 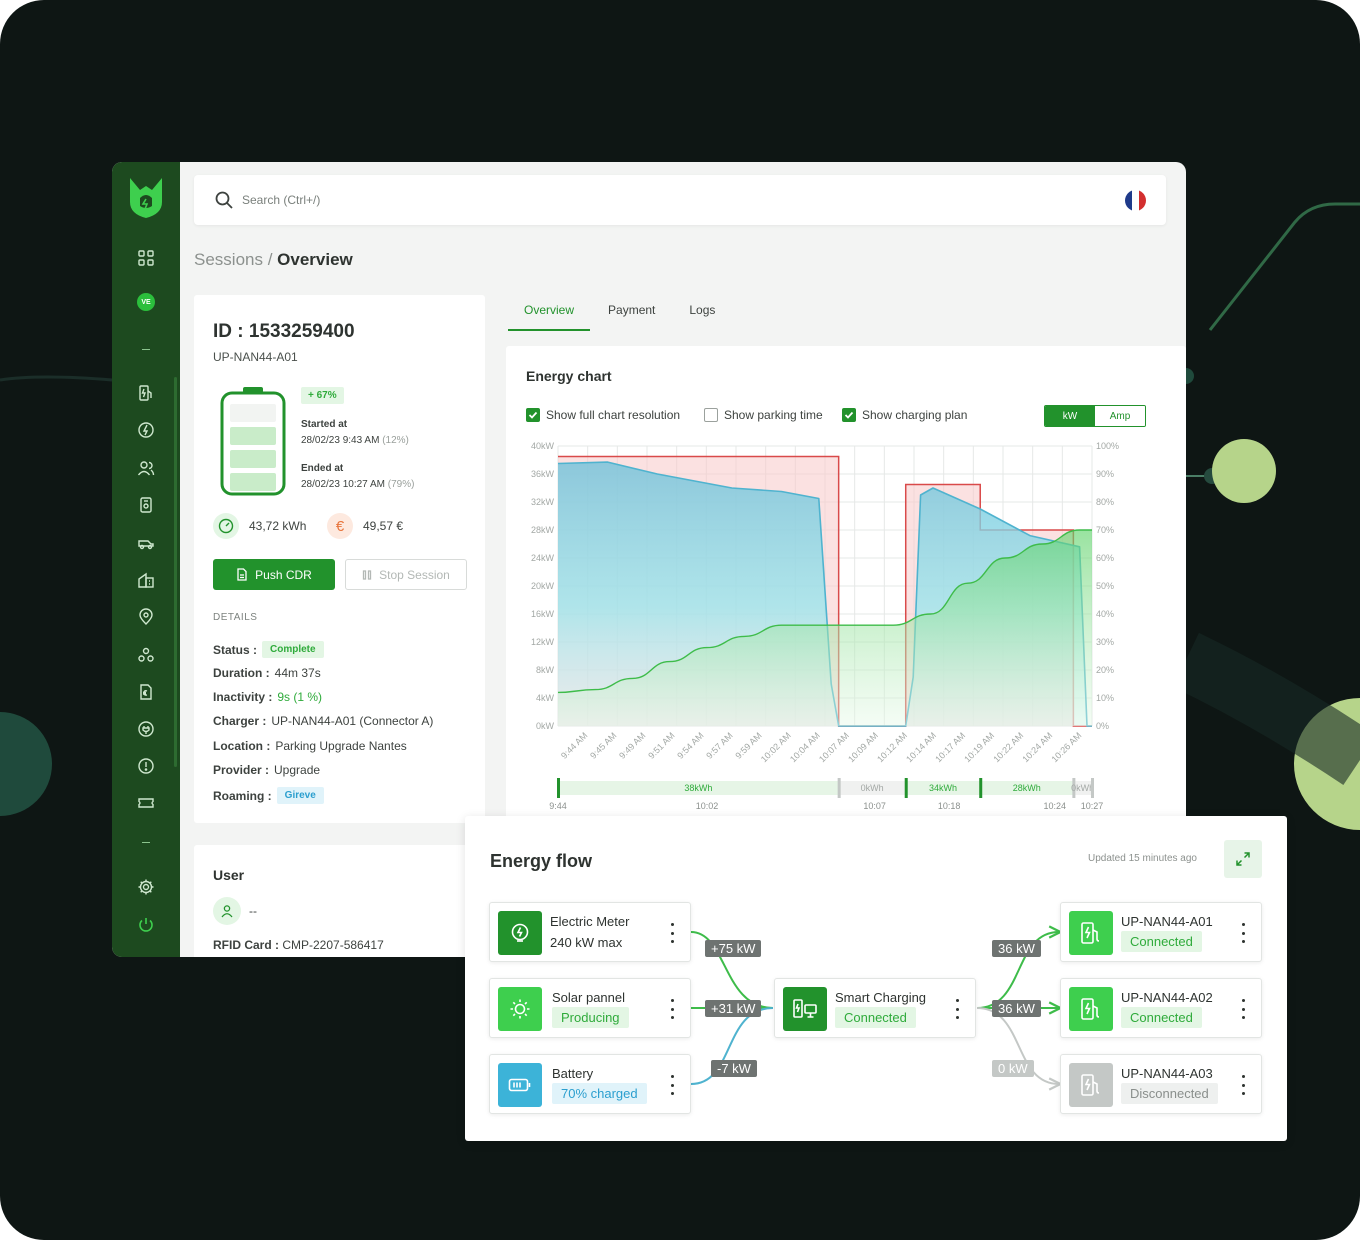 I want to click on source-capacity: 240 kW max, so click(x=586, y=942).